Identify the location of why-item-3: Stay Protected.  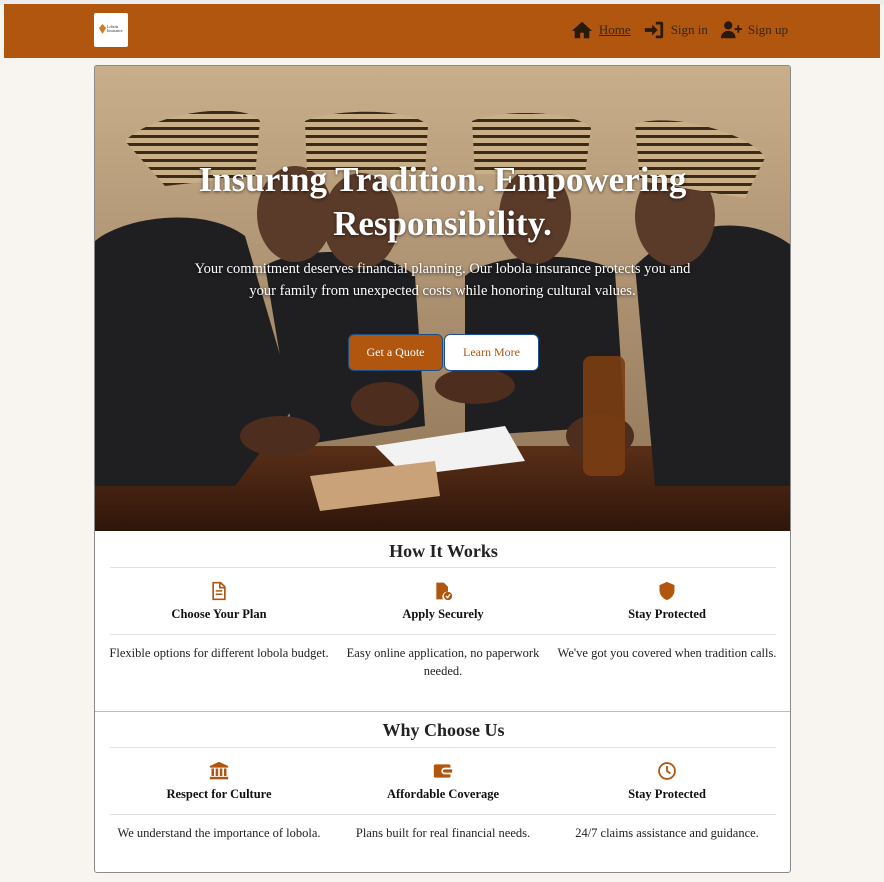
(667, 781).